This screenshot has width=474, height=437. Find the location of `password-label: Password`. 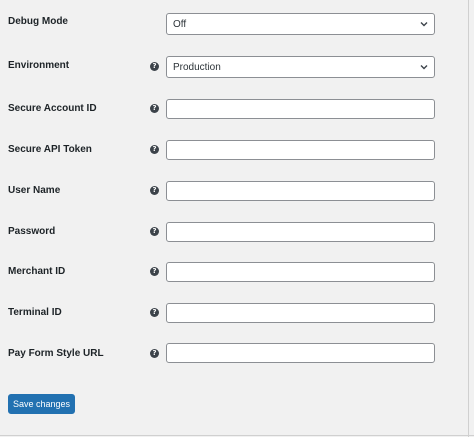

password-label: Password is located at coordinates (32, 231).